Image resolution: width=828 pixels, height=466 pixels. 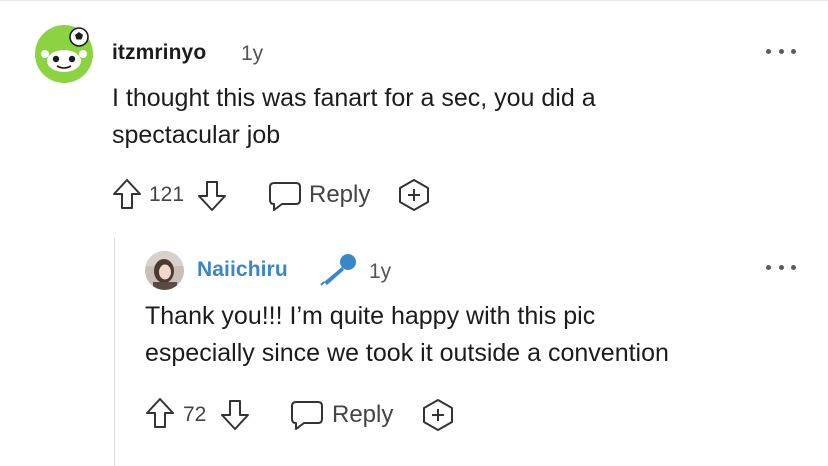 I want to click on snoo-avatar-icon, so click(x=64, y=54).